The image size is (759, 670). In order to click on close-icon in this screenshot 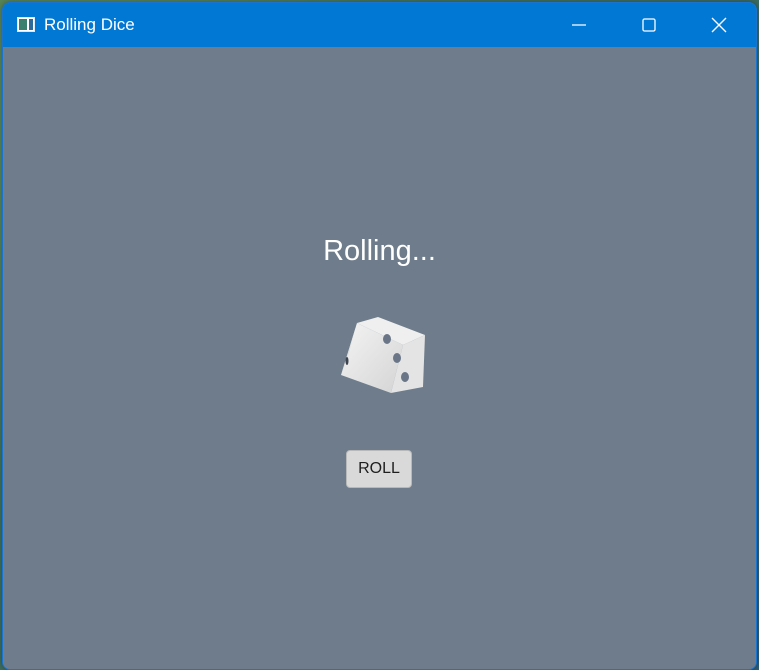, I will do `click(719, 25)`.